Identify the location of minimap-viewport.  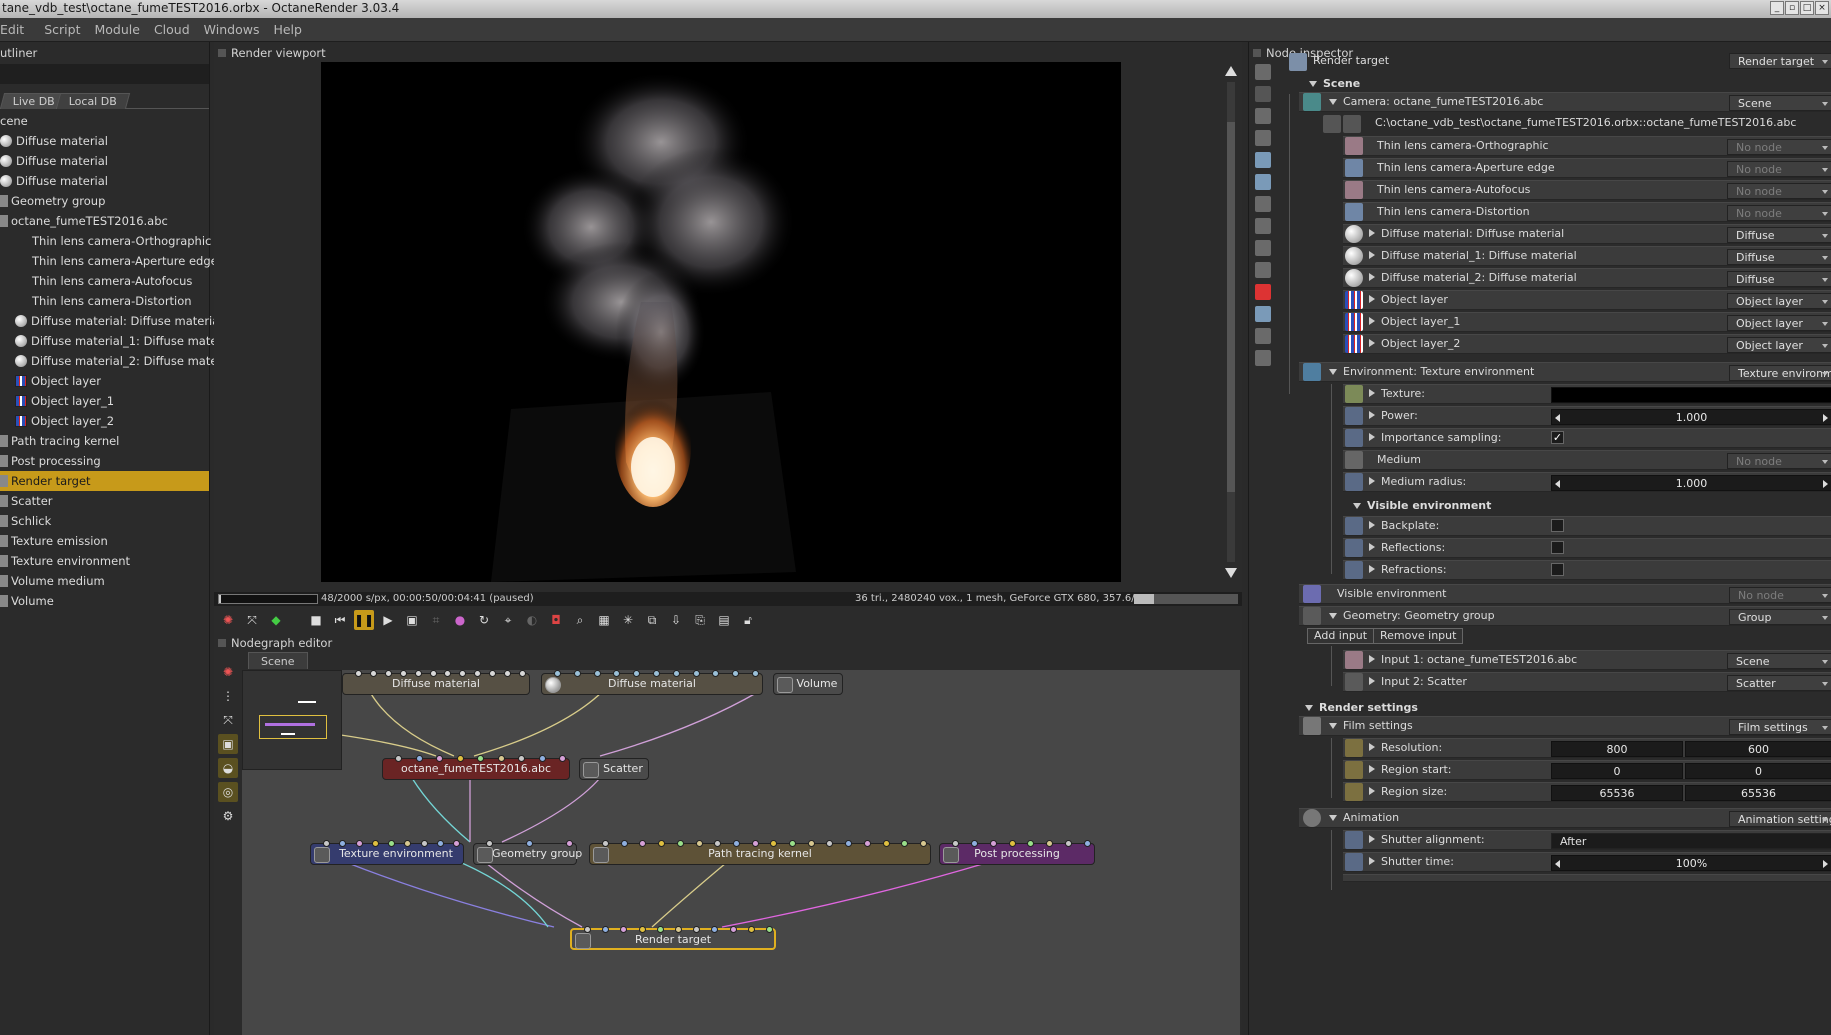
(293, 727).